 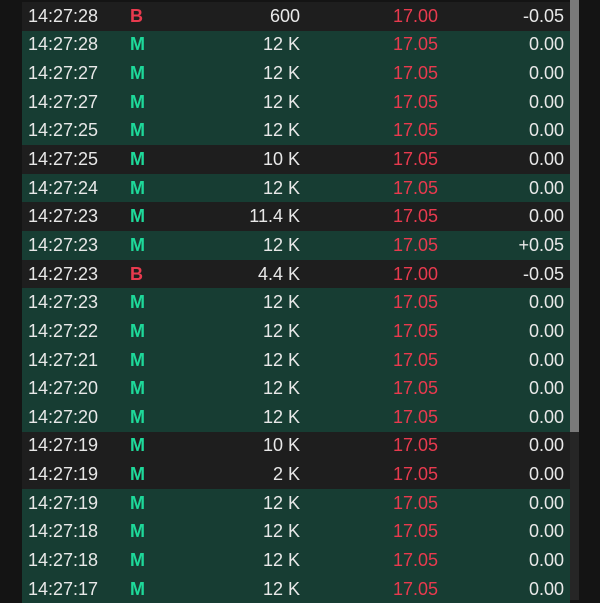 I want to click on trade-row: 14:27:19 M 2 K 17.05 0.00, so click(x=296, y=474).